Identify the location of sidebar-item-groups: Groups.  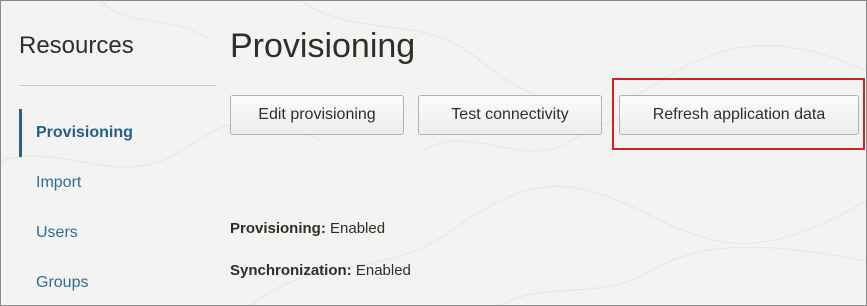
(53, 283).